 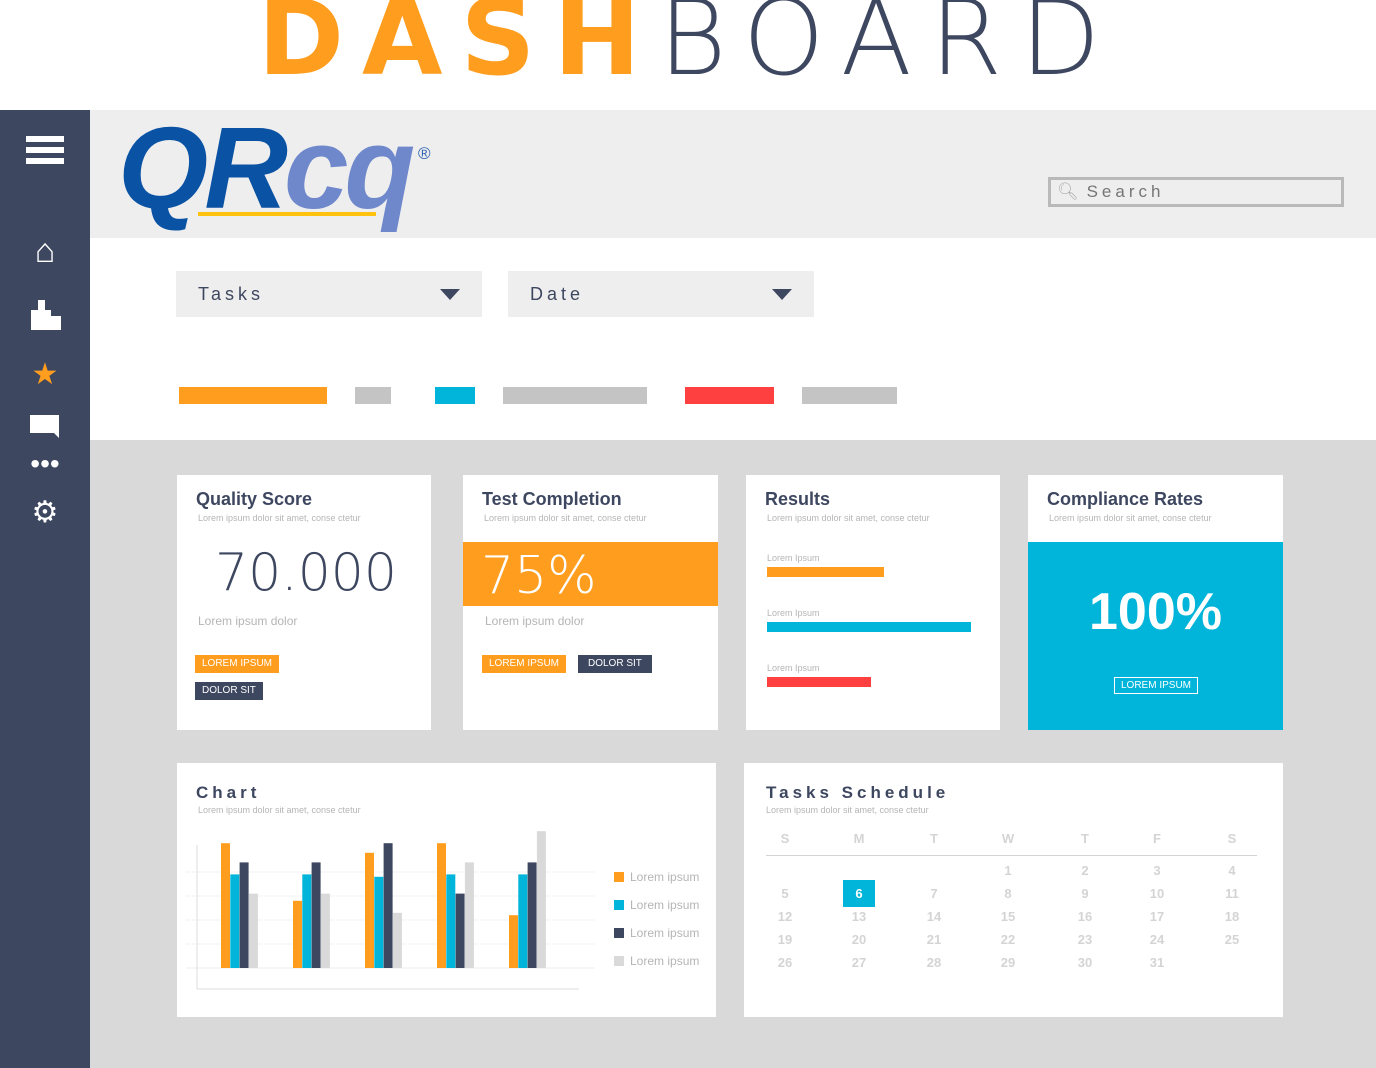 I want to click on registered-mark: ®, so click(x=424, y=153).